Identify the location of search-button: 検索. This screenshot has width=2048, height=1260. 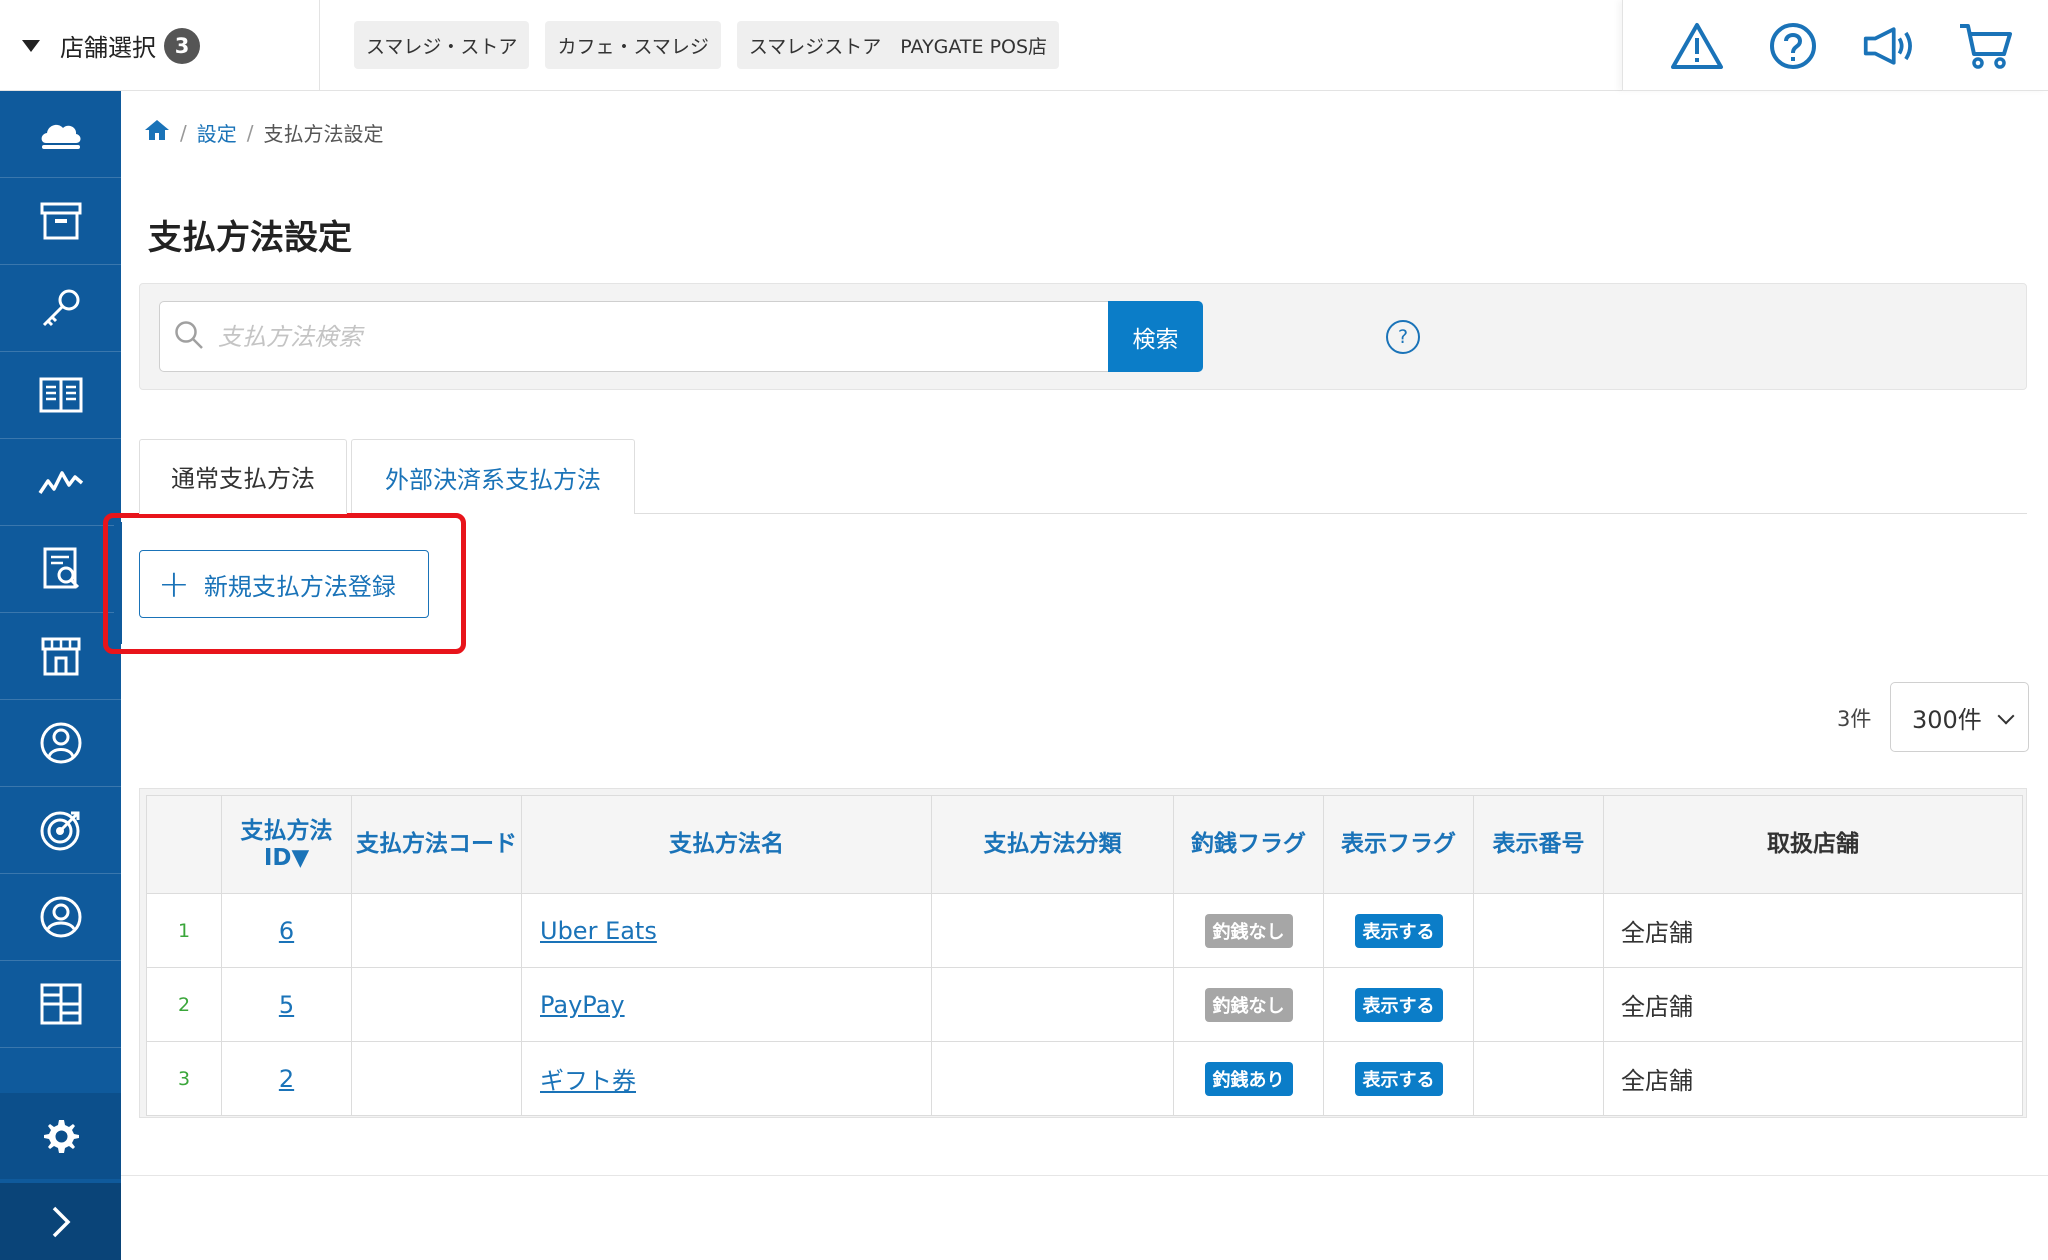
(1155, 336).